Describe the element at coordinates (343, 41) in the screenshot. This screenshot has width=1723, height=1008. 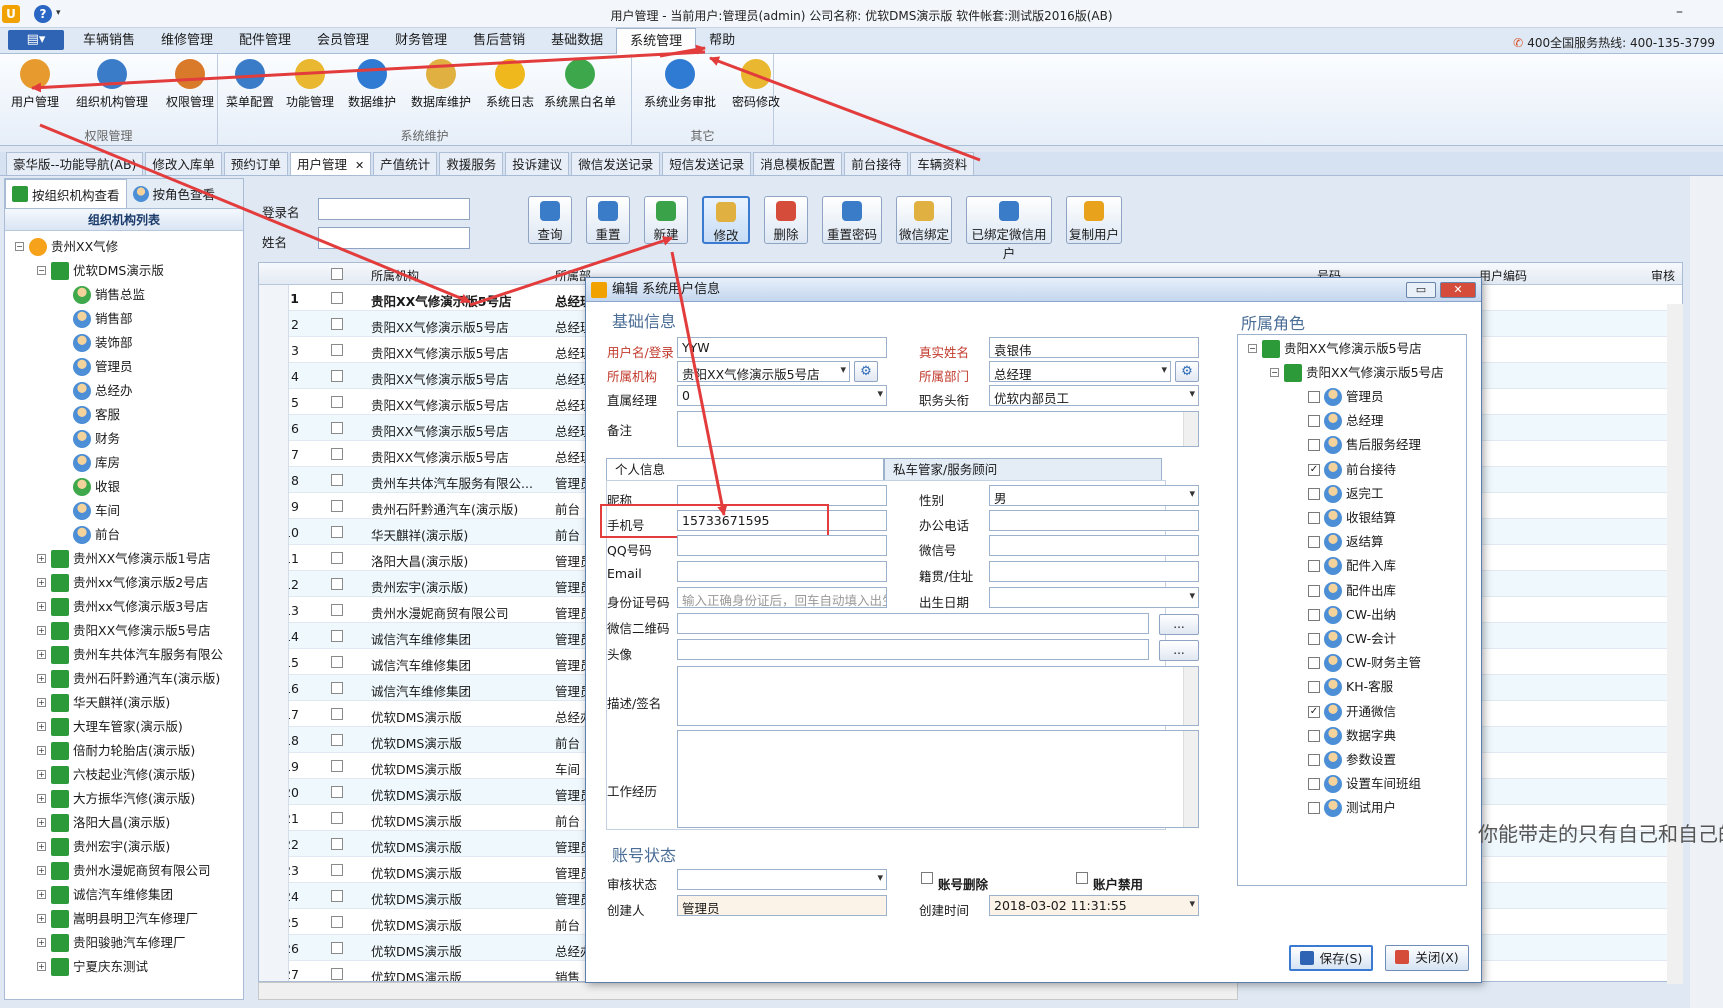
I see `menu-tab-3: 会员管理` at that location.